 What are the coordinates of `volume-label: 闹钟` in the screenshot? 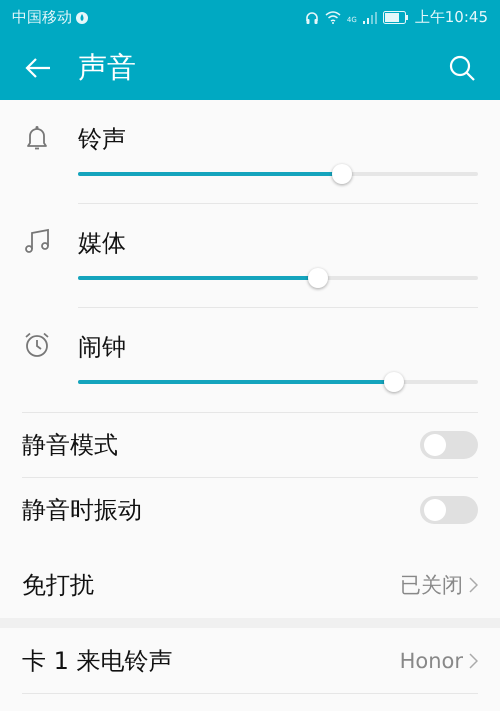 It's located at (102, 347).